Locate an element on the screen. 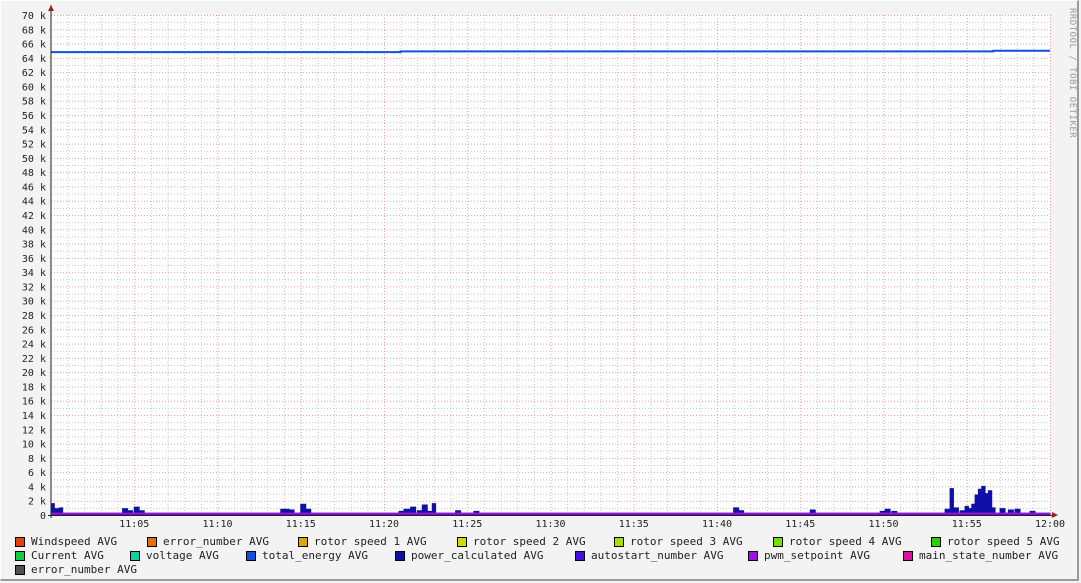  legend-label: Current AVG is located at coordinates (67, 555).